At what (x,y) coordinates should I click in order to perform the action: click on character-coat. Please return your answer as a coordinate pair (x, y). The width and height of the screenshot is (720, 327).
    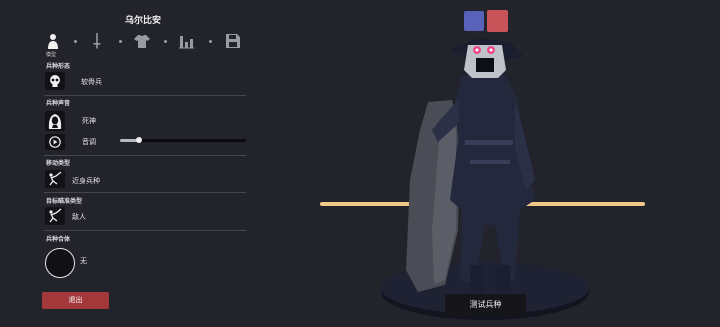
    Looking at the image, I should click on (492, 180).